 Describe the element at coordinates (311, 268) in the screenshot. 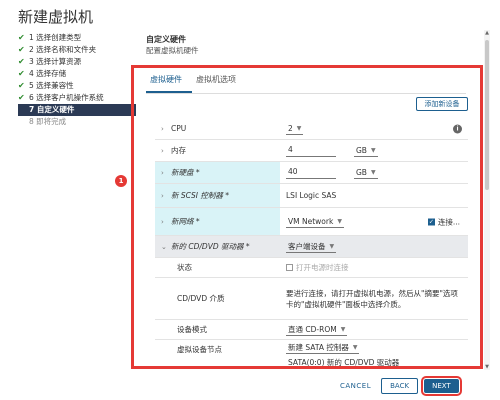

I see `status-row: 状态 打开电源时连接` at that location.